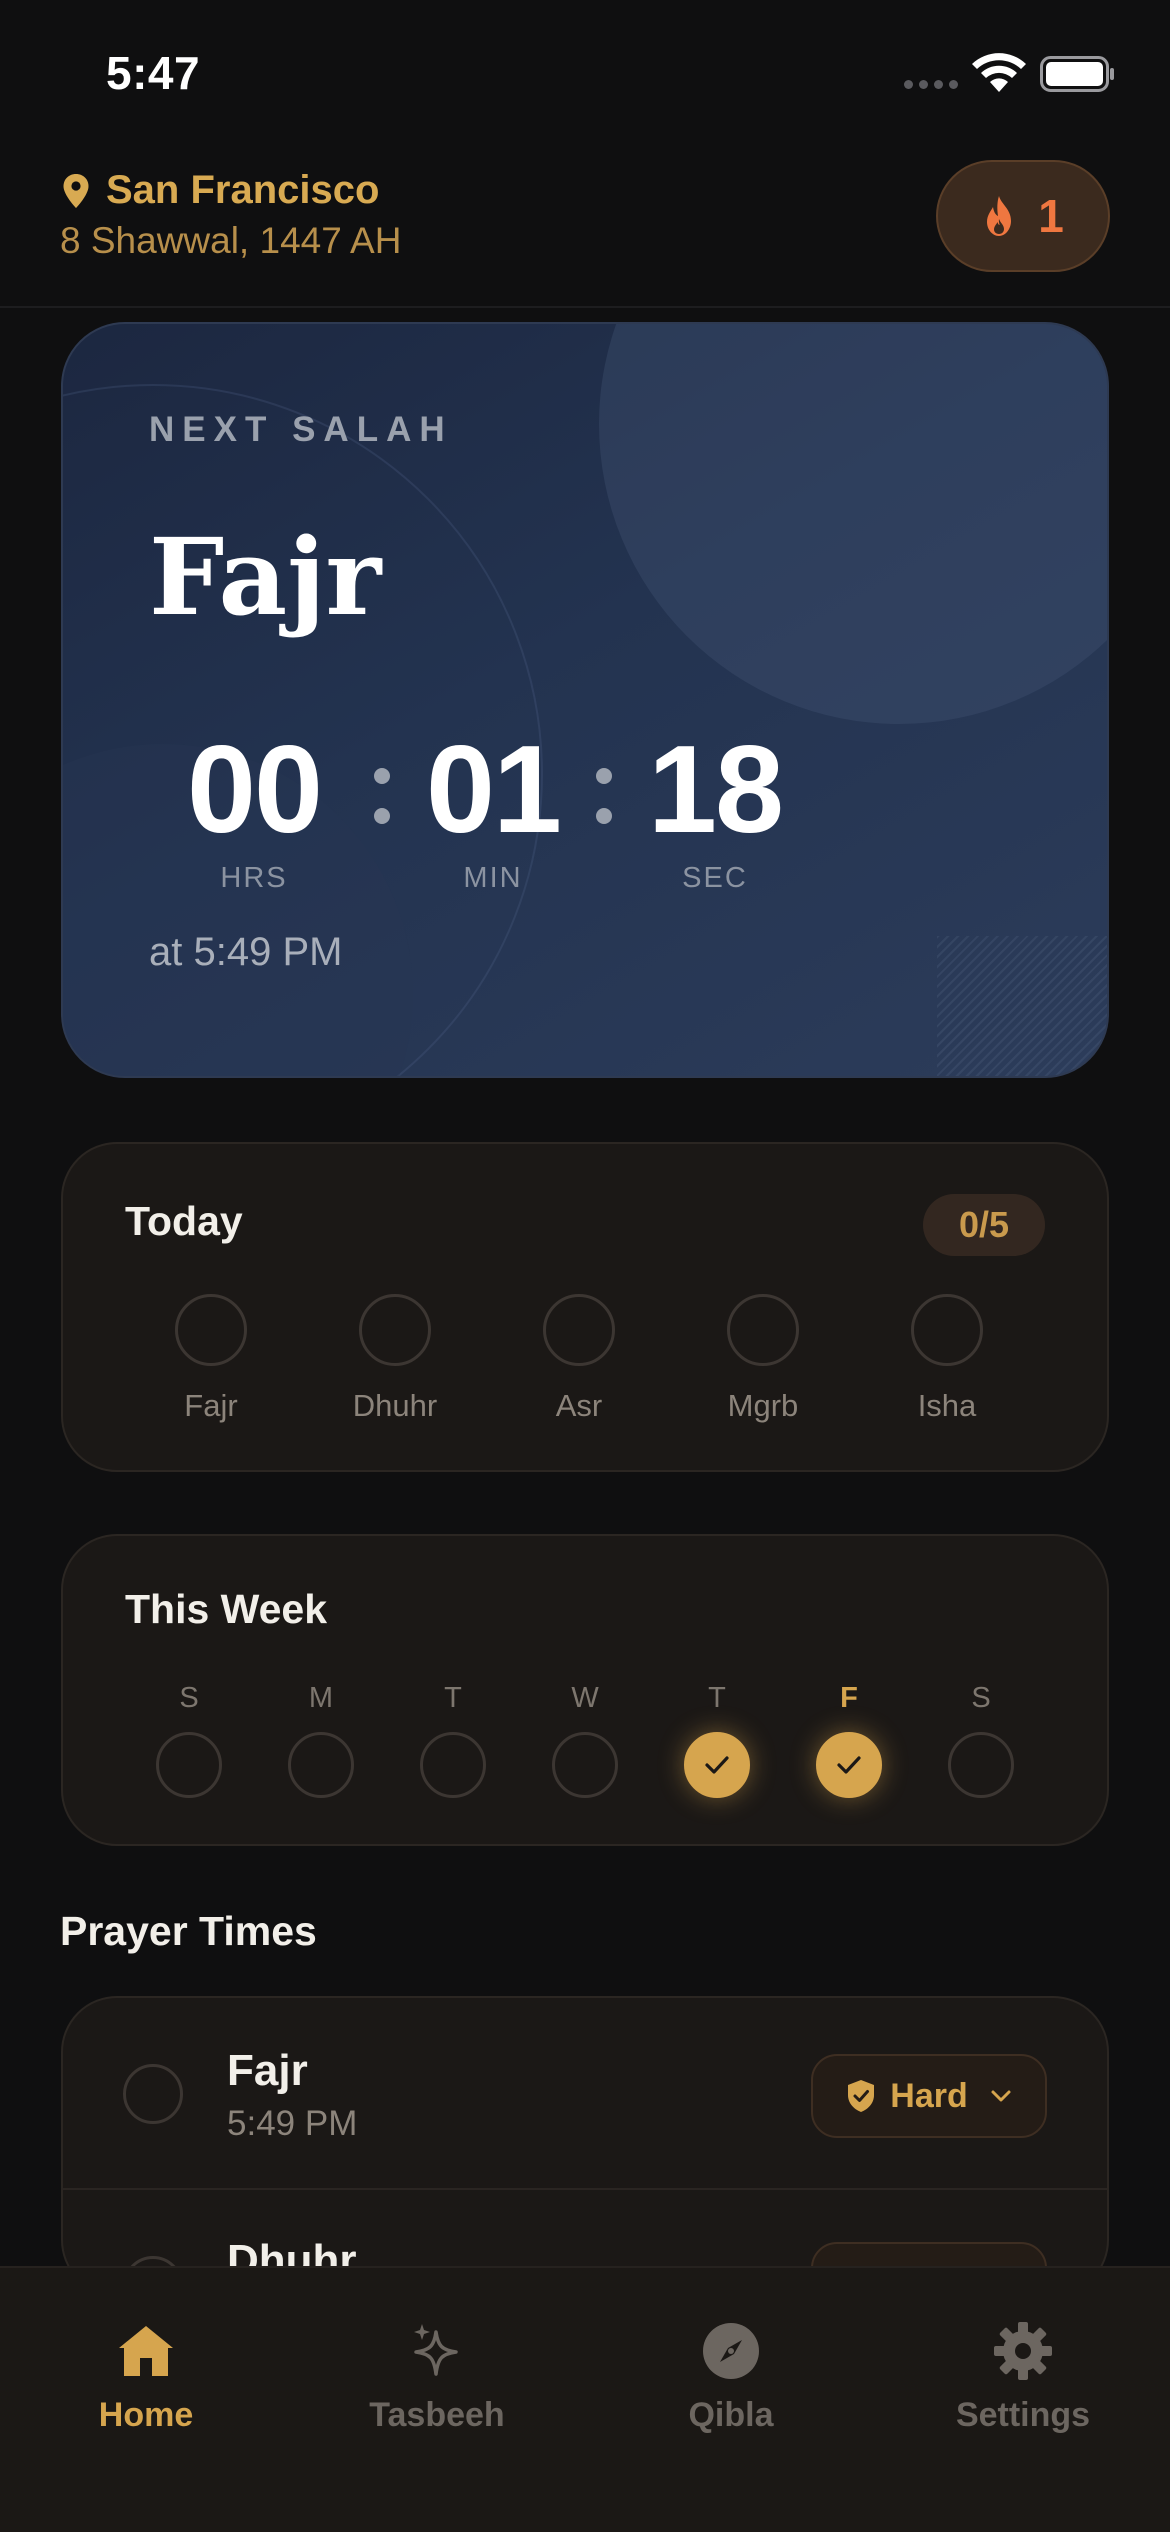 The image size is (1170, 2532). I want to click on this-week-card: This Week S M T W T F S, so click(585, 1690).